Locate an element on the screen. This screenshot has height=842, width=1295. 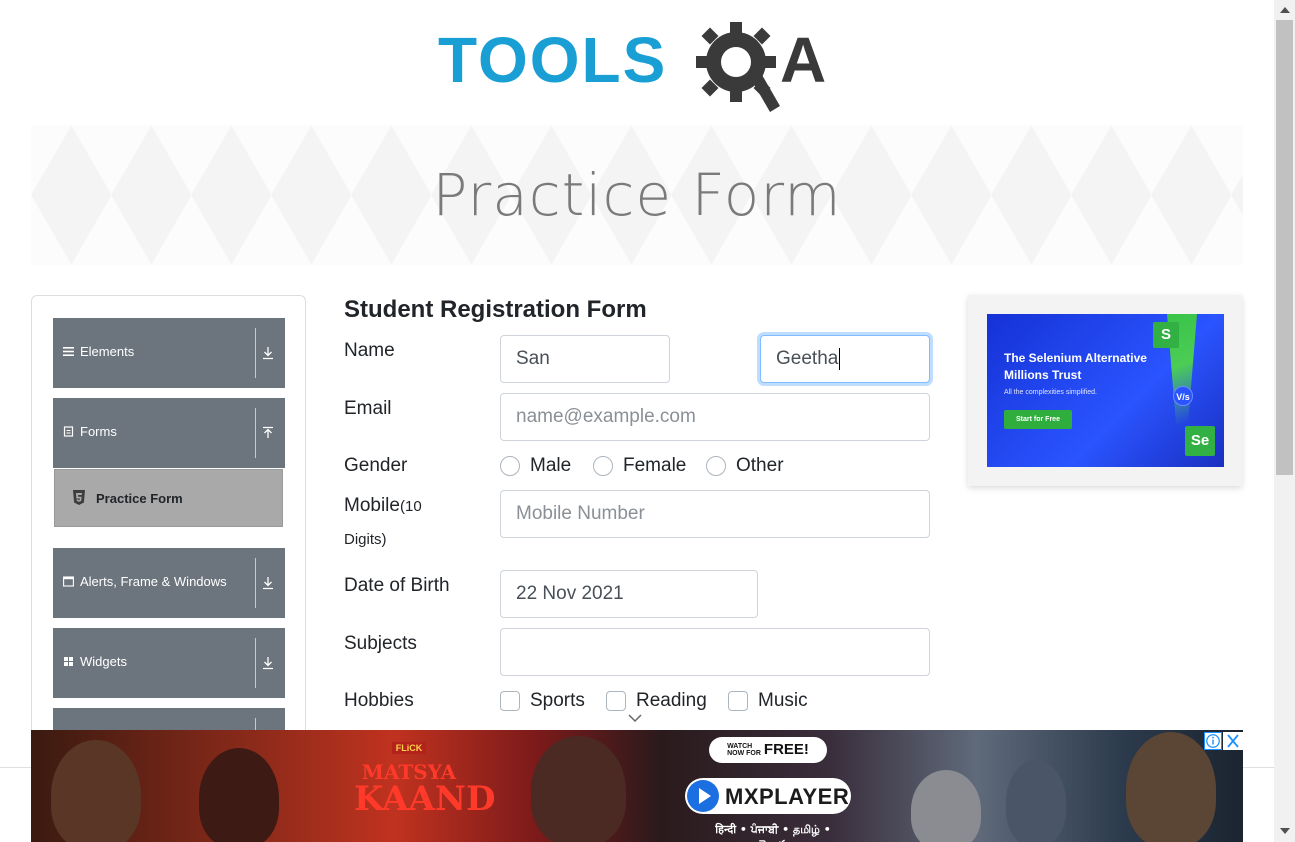
name-label: Name is located at coordinates (369, 350).